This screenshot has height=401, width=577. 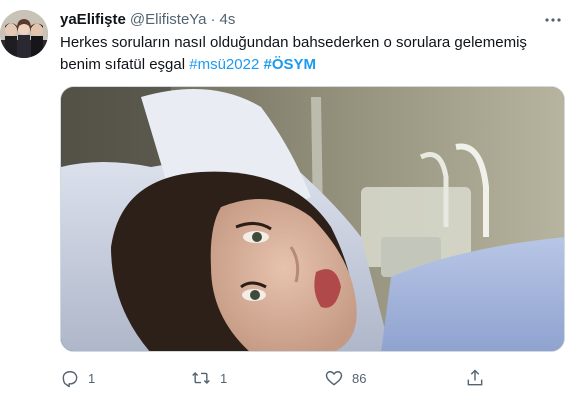 What do you see at coordinates (92, 378) in the screenshot?
I see `reply-count: 1` at bounding box center [92, 378].